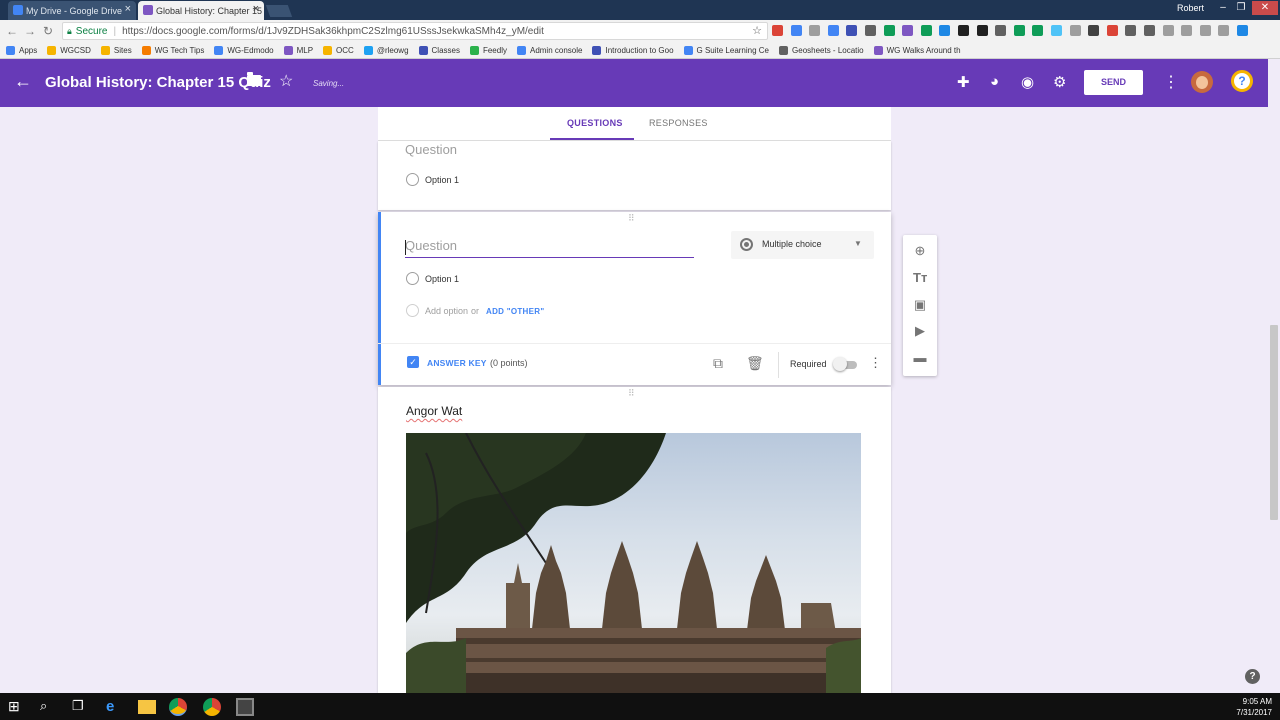 The height and width of the screenshot is (720, 1280). Describe the element at coordinates (678, 123) in the screenshot. I see `tab-responses: RESPONSES` at that location.